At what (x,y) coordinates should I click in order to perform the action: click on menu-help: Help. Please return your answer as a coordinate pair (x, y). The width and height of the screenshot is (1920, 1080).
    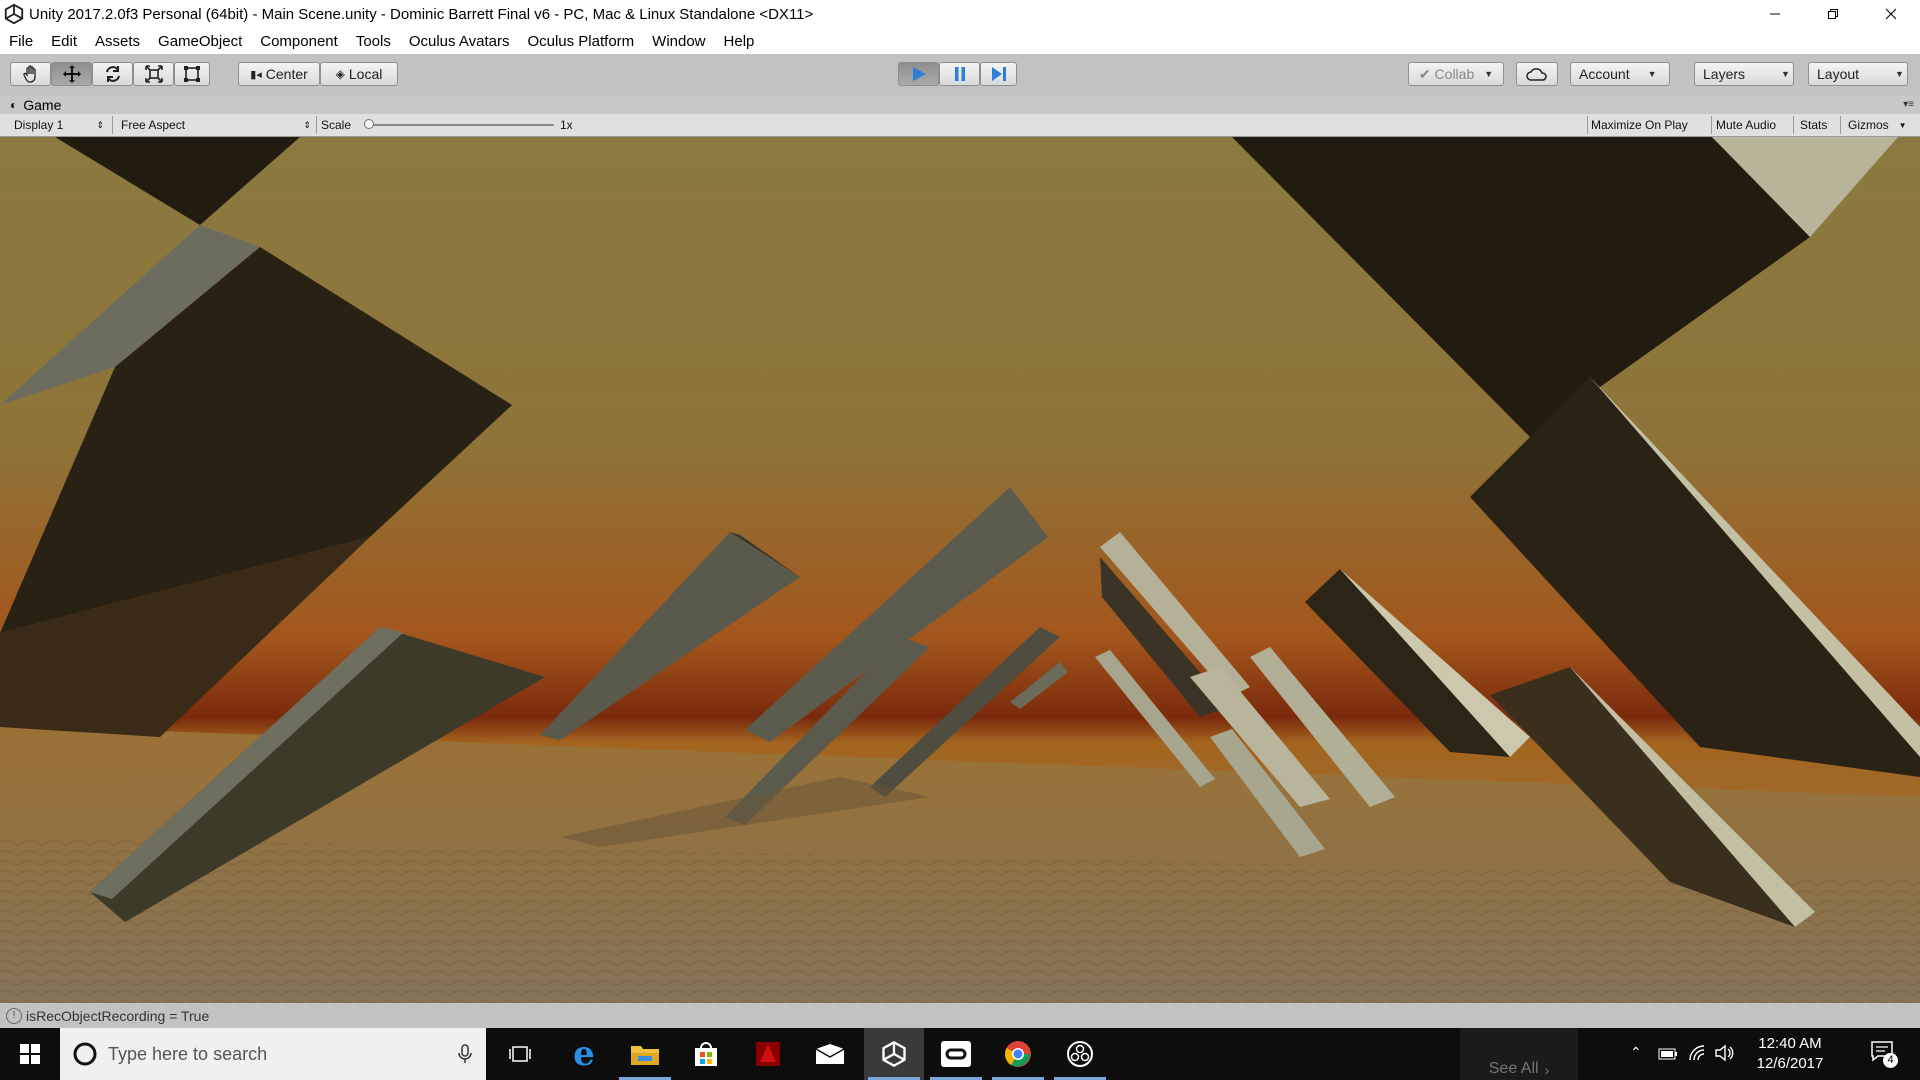
    Looking at the image, I should click on (739, 41).